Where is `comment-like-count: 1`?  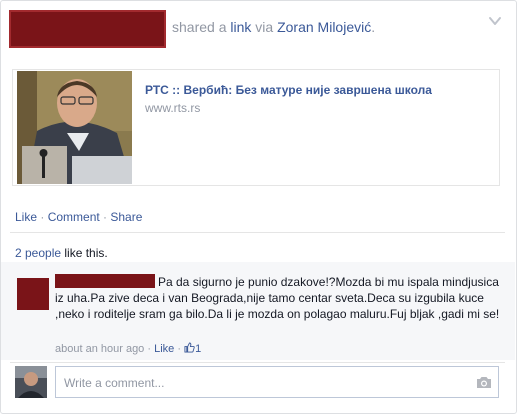
comment-like-count: 1 is located at coordinates (198, 349).